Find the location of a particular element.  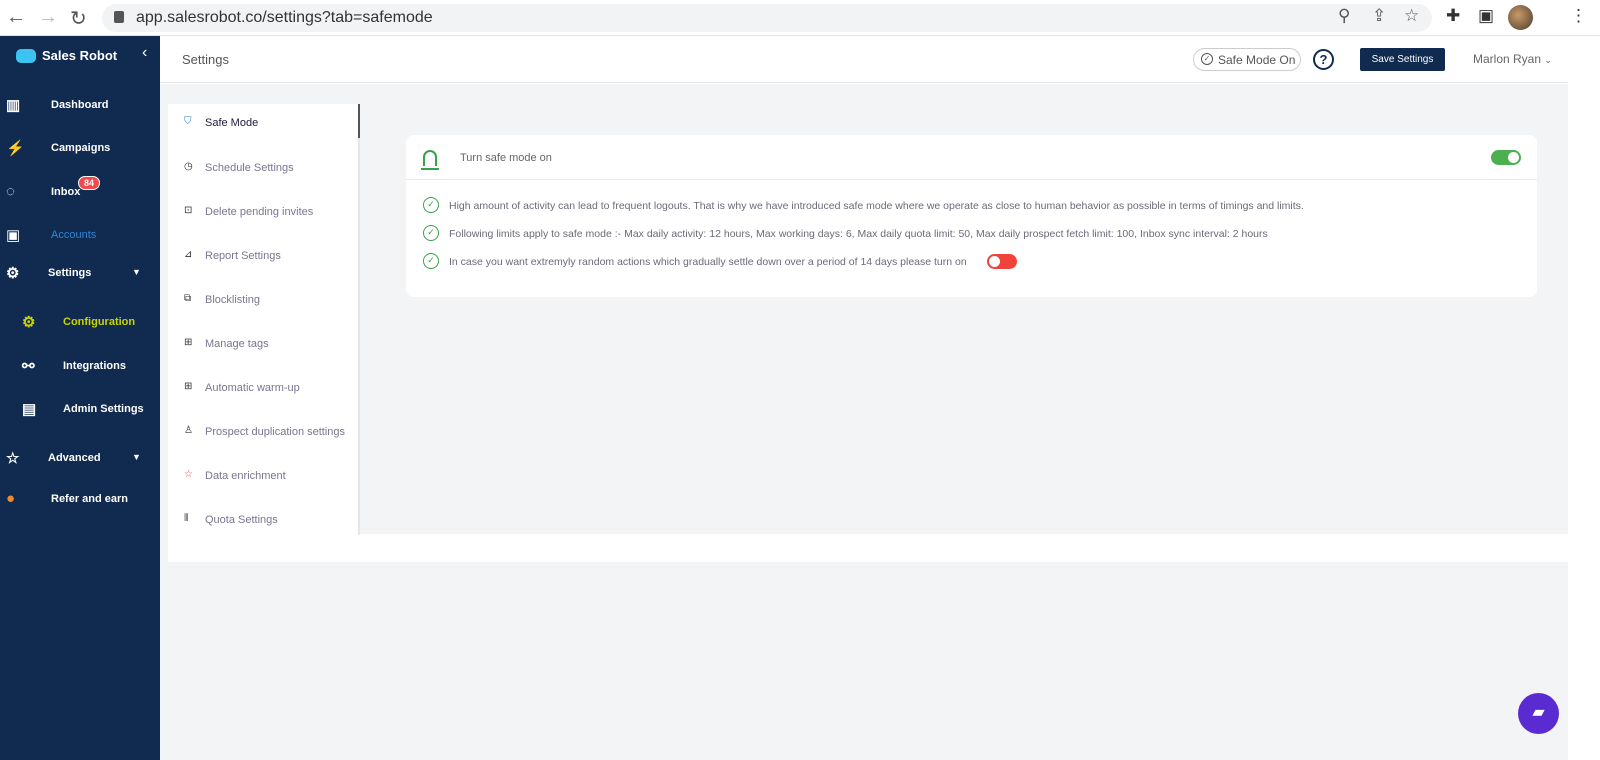

settings-nav-data-enrichment: ☆ Data enrichment is located at coordinates (263, 477).